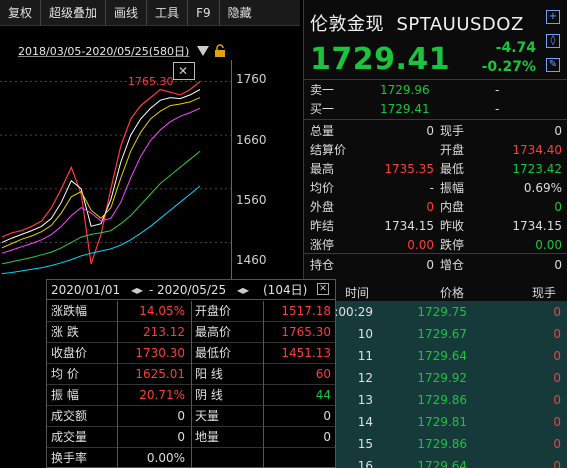  Describe the element at coordinates (544, 293) in the screenshot. I see `col-volume: 现手` at that location.